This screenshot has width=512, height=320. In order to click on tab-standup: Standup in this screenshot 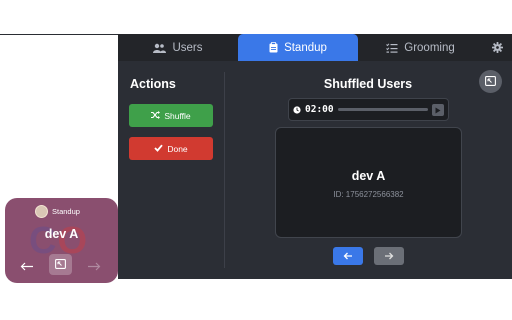, I will do `click(298, 47)`.